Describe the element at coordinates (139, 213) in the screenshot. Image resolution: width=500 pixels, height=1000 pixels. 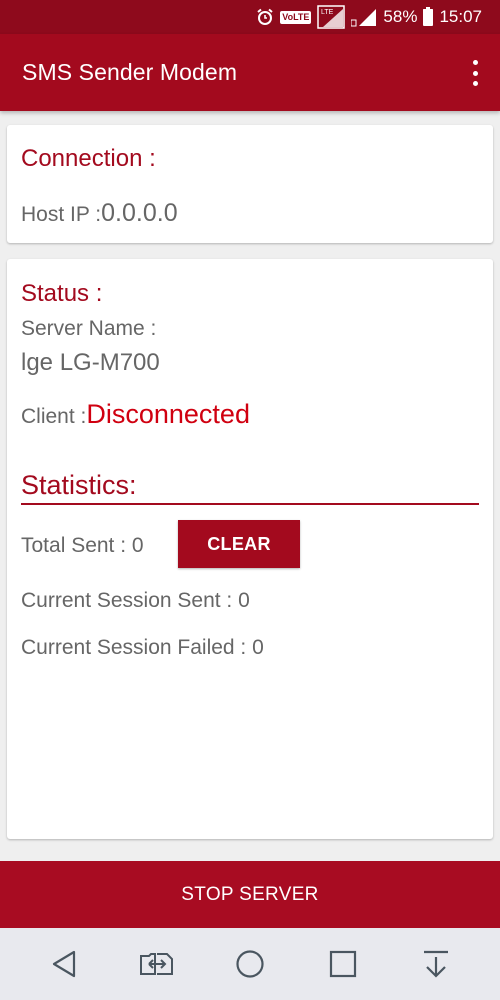
I see `host-ip-value: 0.0.0.0` at that location.